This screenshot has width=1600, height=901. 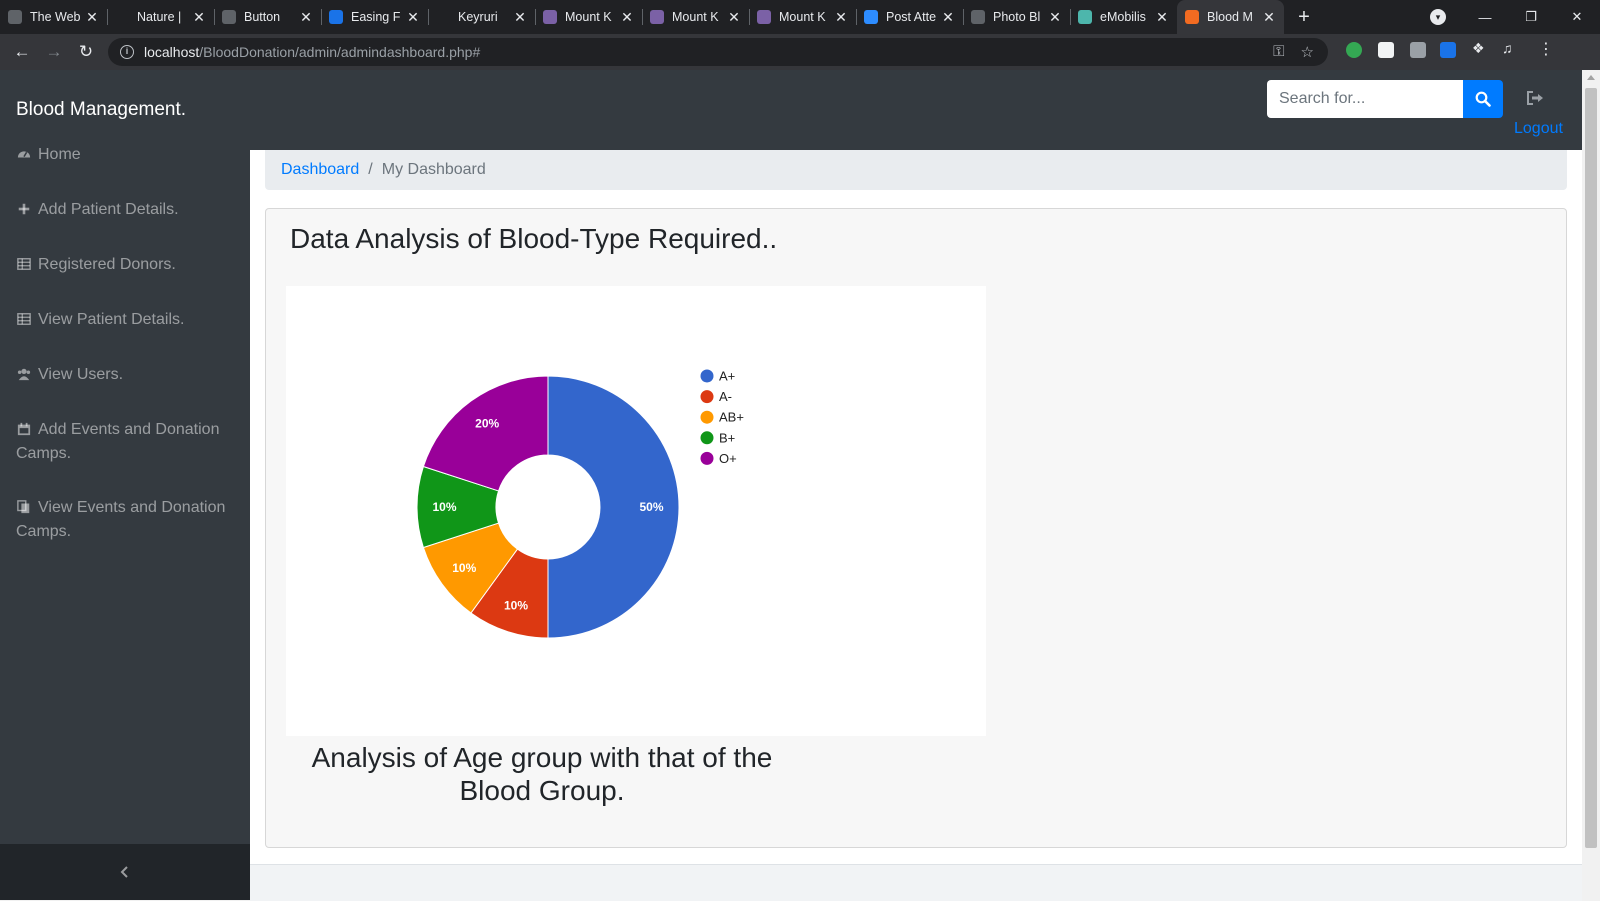 What do you see at coordinates (125, 872) in the screenshot?
I see `sidebar-toggle` at bounding box center [125, 872].